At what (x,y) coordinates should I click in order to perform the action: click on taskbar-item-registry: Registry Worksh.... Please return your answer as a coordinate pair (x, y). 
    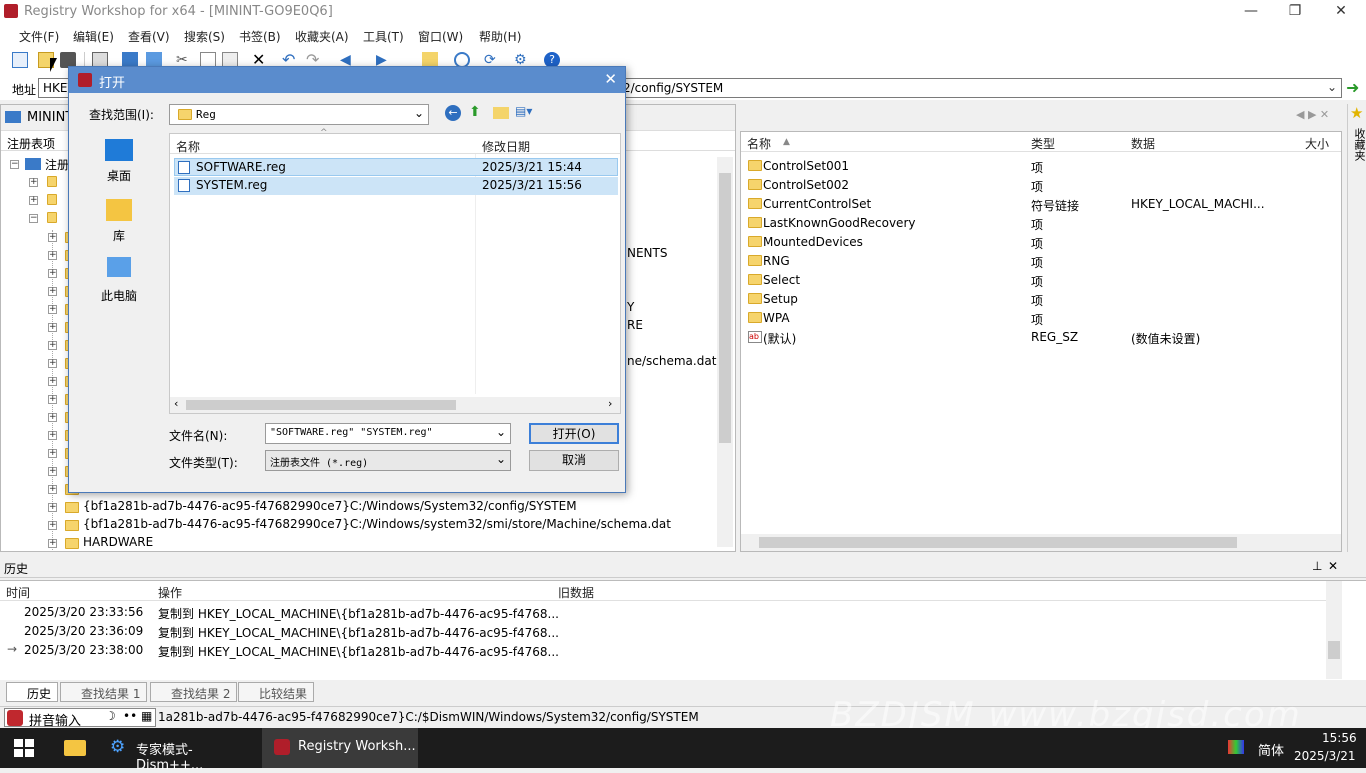
    Looking at the image, I should click on (340, 748).